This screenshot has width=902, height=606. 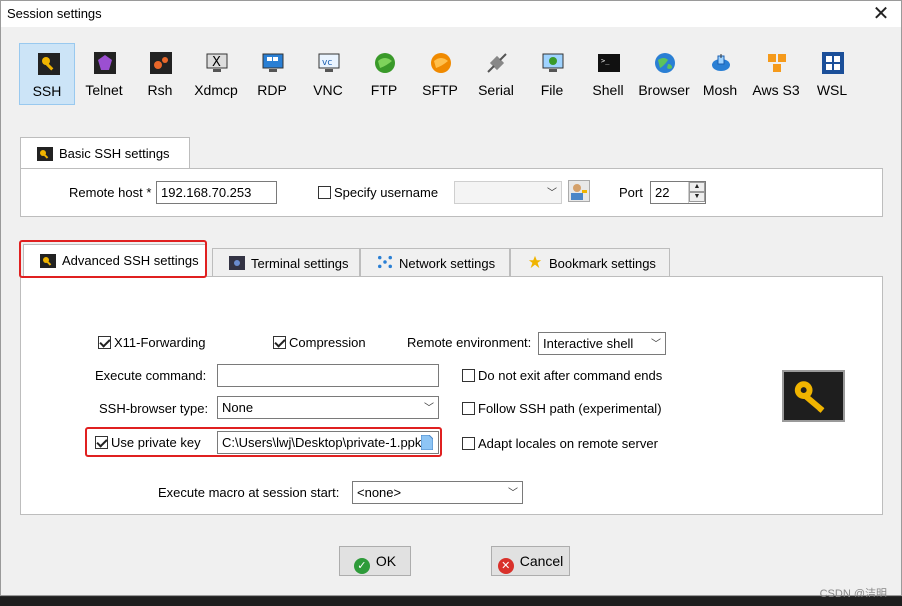 What do you see at coordinates (237, 263) in the screenshot?
I see `terminal-icon` at bounding box center [237, 263].